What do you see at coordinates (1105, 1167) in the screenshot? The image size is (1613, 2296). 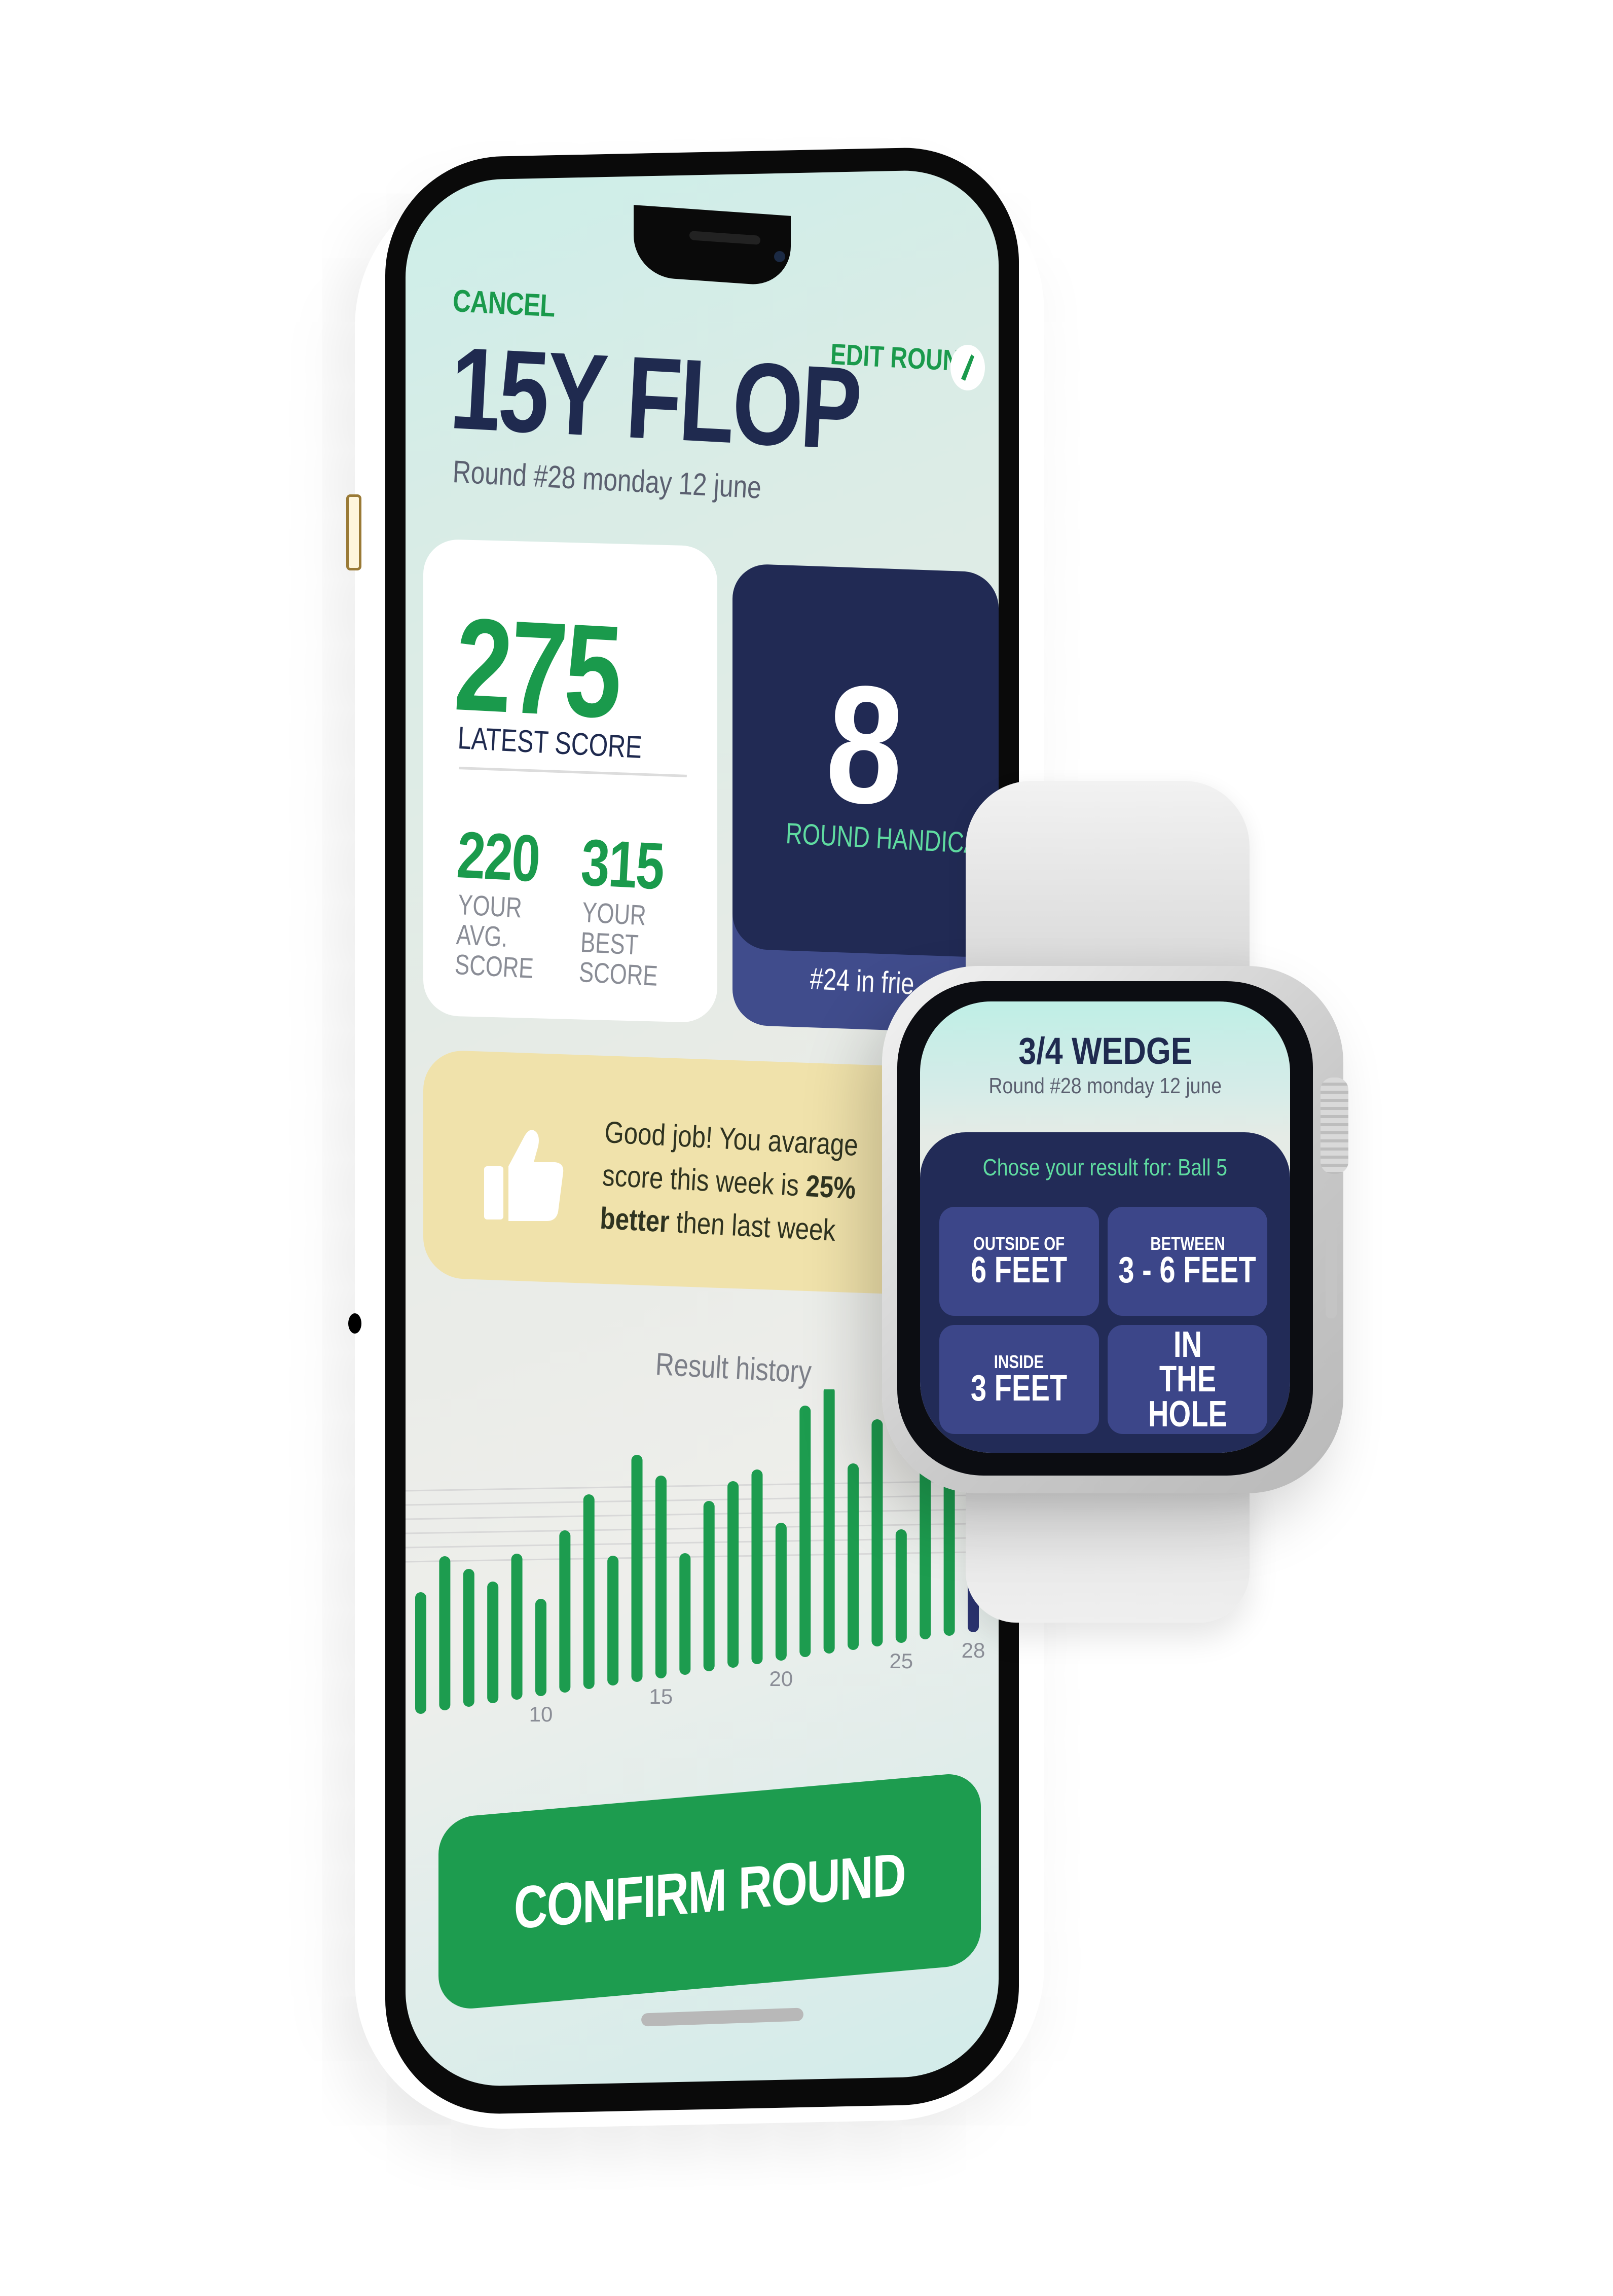 I see `watch-prompt: Chose your result for: Ball 5` at bounding box center [1105, 1167].